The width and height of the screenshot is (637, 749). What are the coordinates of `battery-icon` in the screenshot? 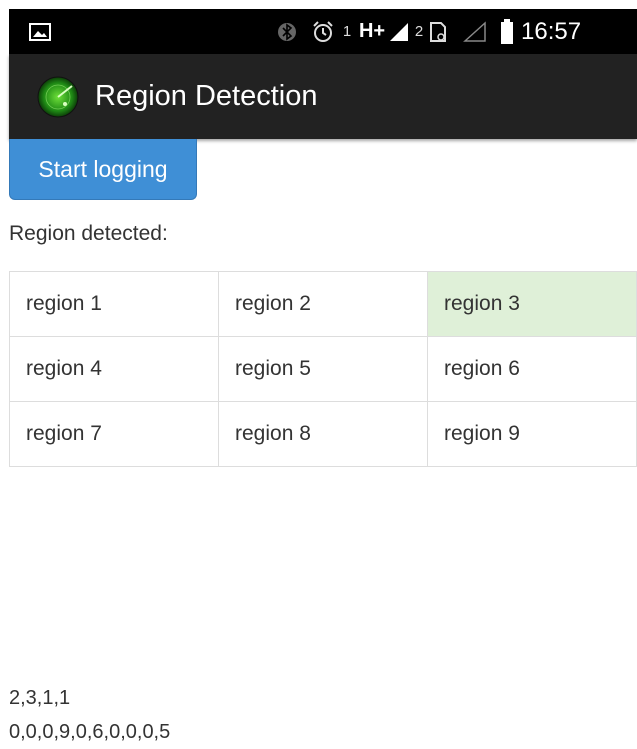 It's located at (507, 31).